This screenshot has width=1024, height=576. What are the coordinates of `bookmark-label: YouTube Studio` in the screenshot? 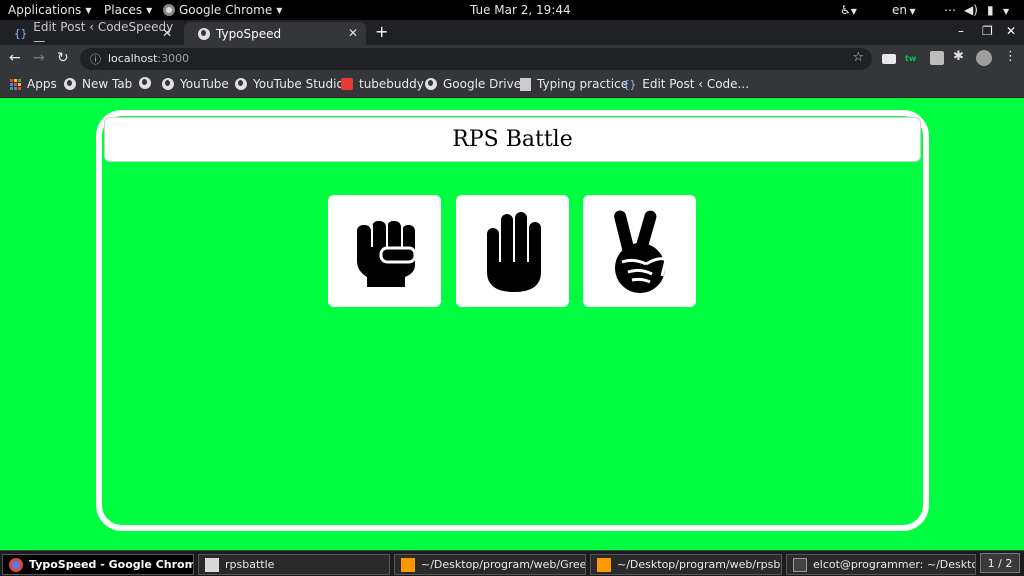 It's located at (298, 84).